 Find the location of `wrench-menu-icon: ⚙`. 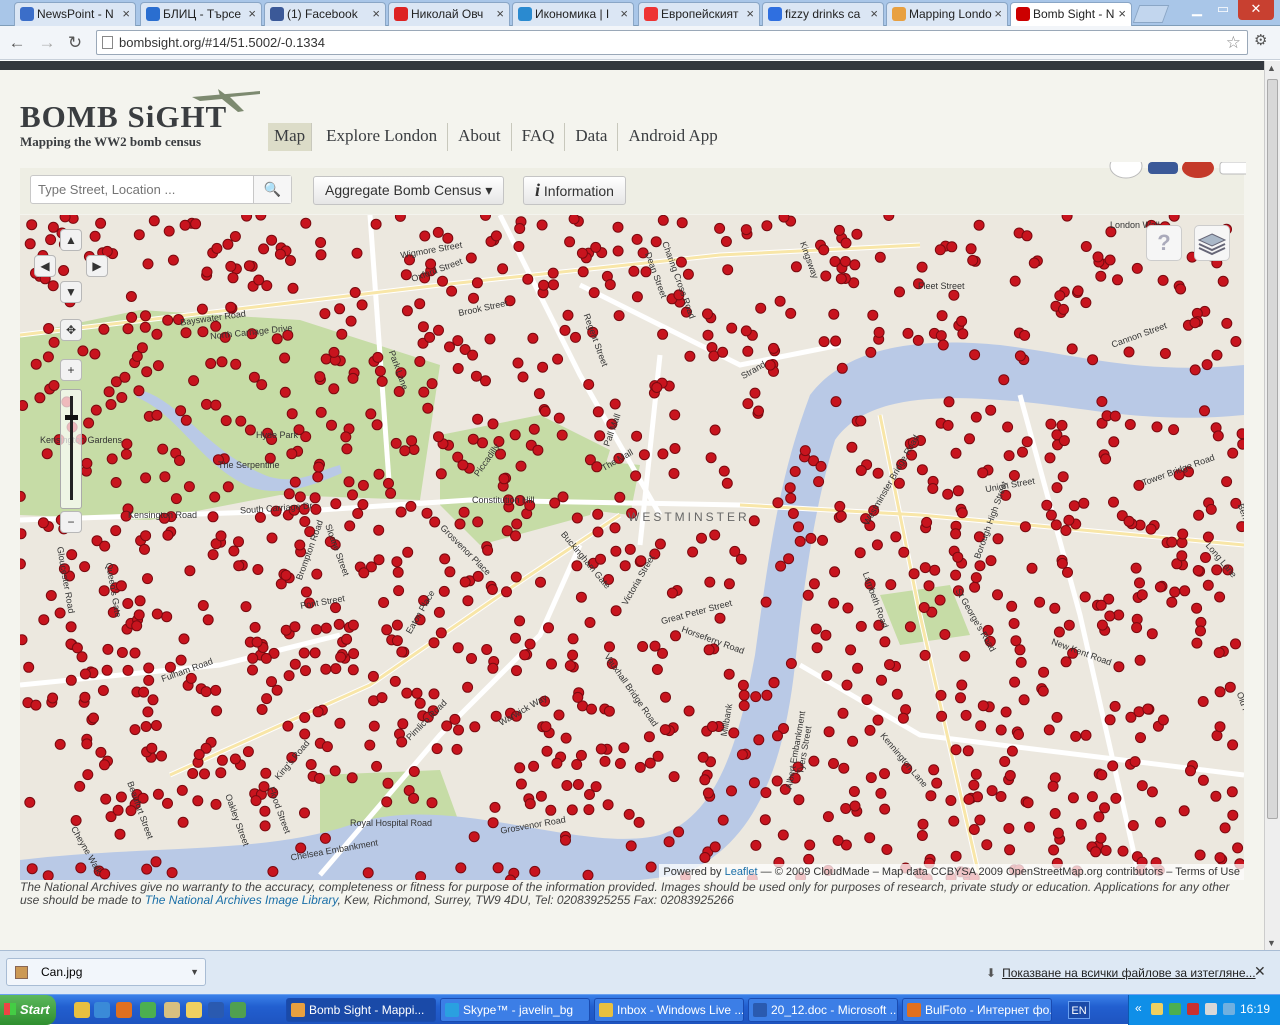

wrench-menu-icon: ⚙ is located at coordinates (1260, 40).